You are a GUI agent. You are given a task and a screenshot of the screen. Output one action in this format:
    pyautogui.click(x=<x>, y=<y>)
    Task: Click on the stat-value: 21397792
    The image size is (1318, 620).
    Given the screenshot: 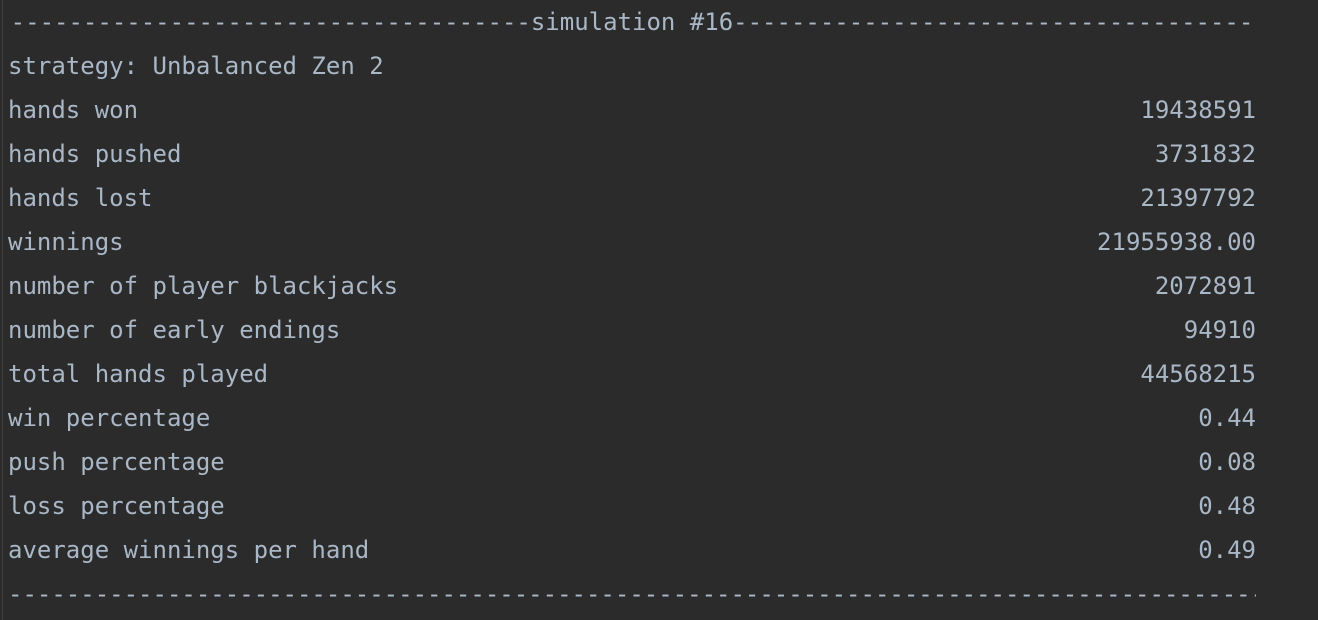 What is the action you would take?
    pyautogui.click(x=1198, y=198)
    